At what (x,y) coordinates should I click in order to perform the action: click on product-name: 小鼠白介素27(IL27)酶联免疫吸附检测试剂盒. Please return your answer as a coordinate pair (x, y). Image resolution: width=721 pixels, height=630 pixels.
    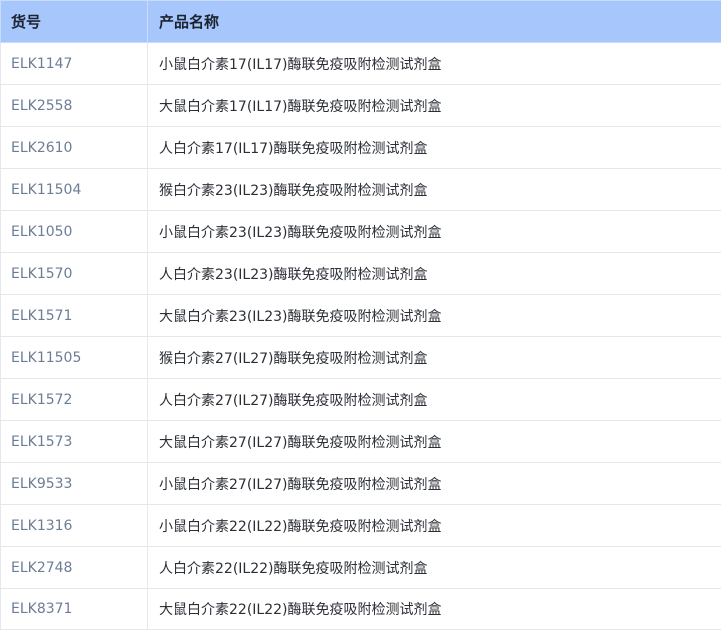
    Looking at the image, I should click on (434, 483).